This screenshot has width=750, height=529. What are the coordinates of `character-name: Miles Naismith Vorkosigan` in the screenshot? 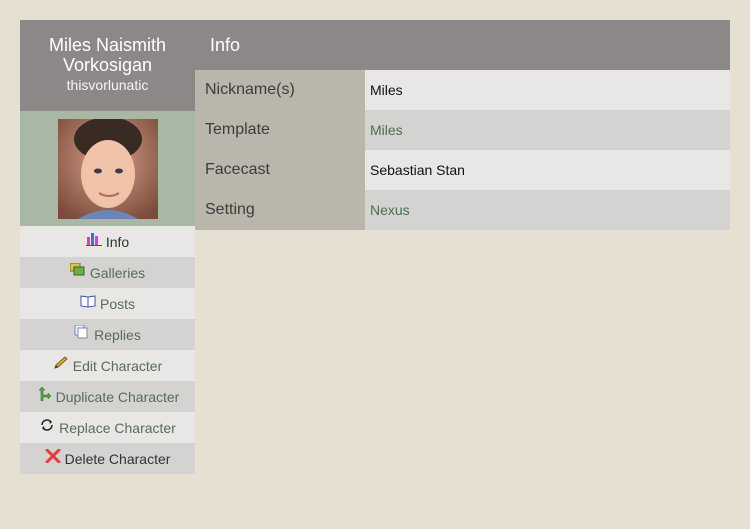 It's located at (107, 55).